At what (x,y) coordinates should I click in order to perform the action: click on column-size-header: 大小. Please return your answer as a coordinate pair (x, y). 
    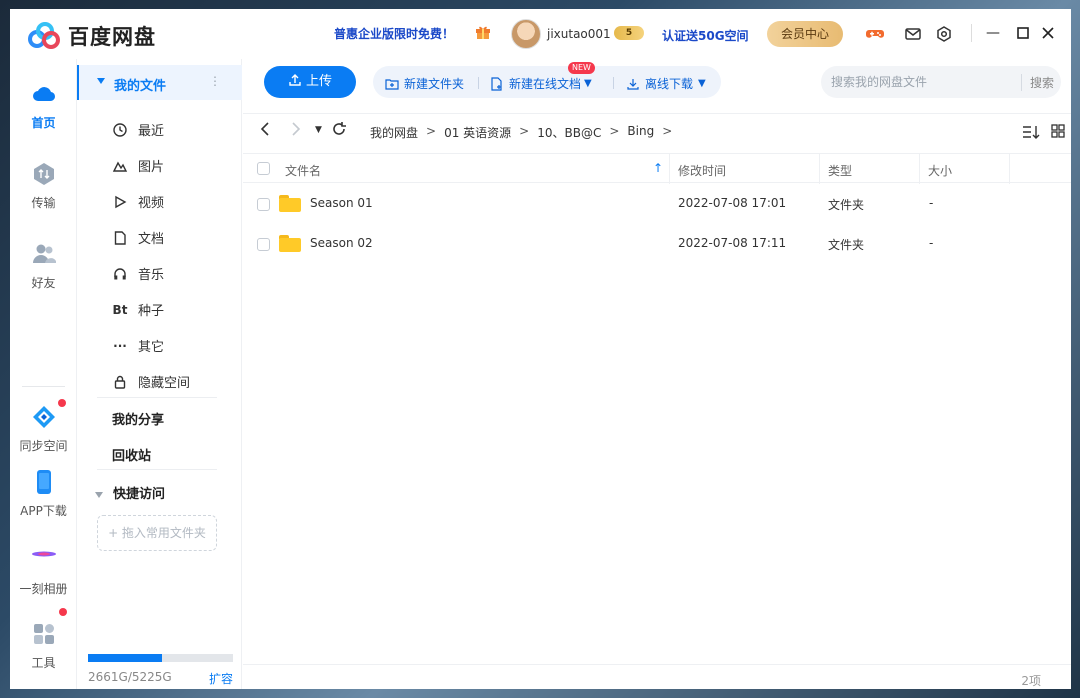
    Looking at the image, I should click on (940, 170).